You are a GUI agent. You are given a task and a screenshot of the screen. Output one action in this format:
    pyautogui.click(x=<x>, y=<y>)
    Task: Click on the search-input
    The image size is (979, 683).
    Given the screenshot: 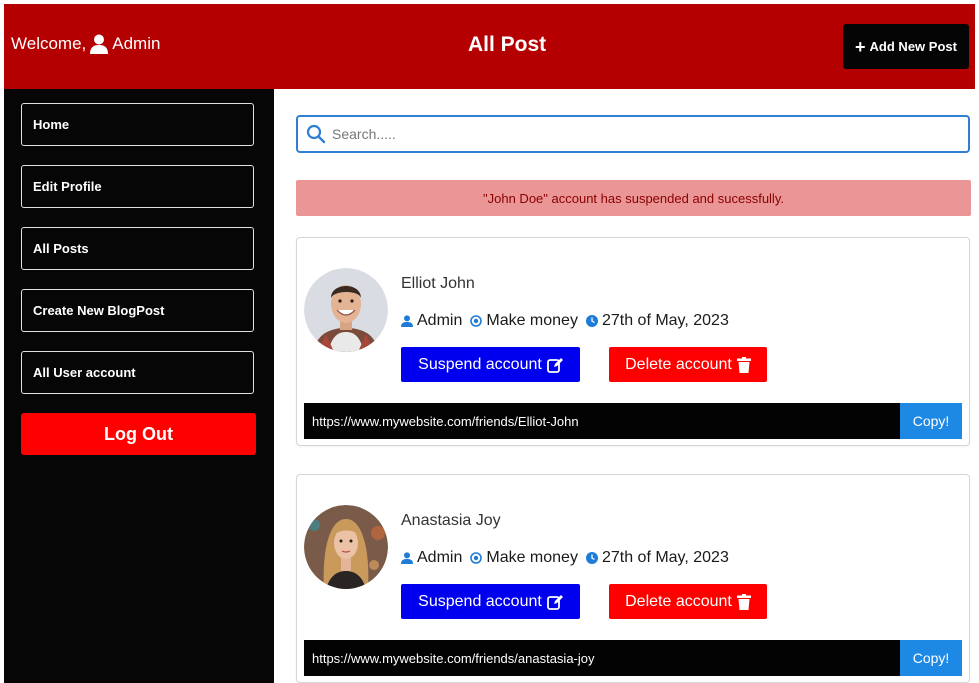 What is the action you would take?
    pyautogui.click(x=642, y=134)
    